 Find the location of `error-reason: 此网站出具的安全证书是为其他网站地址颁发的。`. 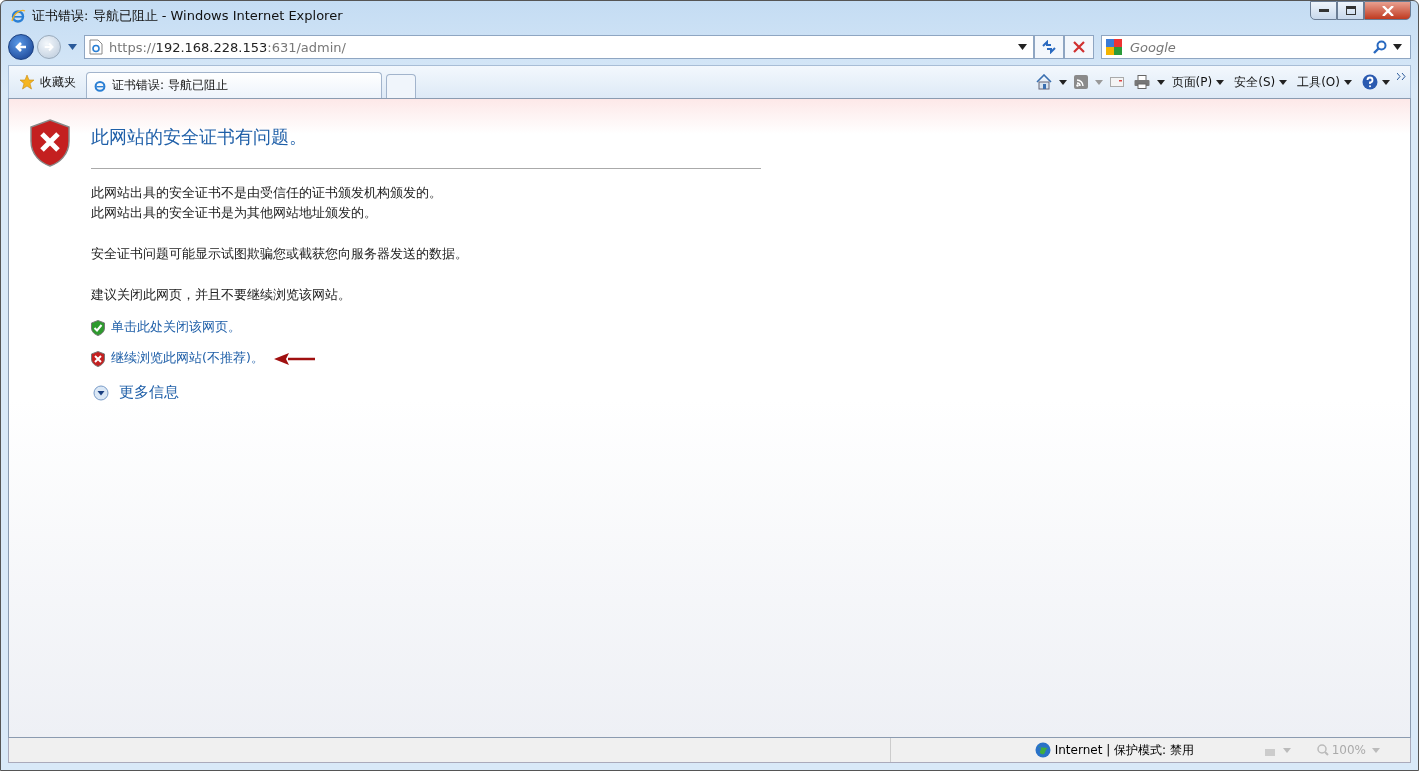

error-reason: 此网站出具的安全证书是为其他网站地址颁发的。 is located at coordinates (234, 213).